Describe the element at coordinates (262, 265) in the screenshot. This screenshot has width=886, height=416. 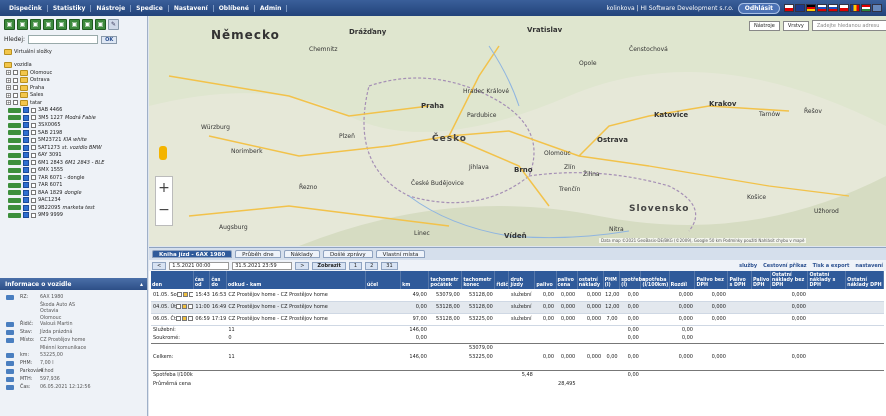
I see `date-to-input: 31.5.2021 23:59` at that location.